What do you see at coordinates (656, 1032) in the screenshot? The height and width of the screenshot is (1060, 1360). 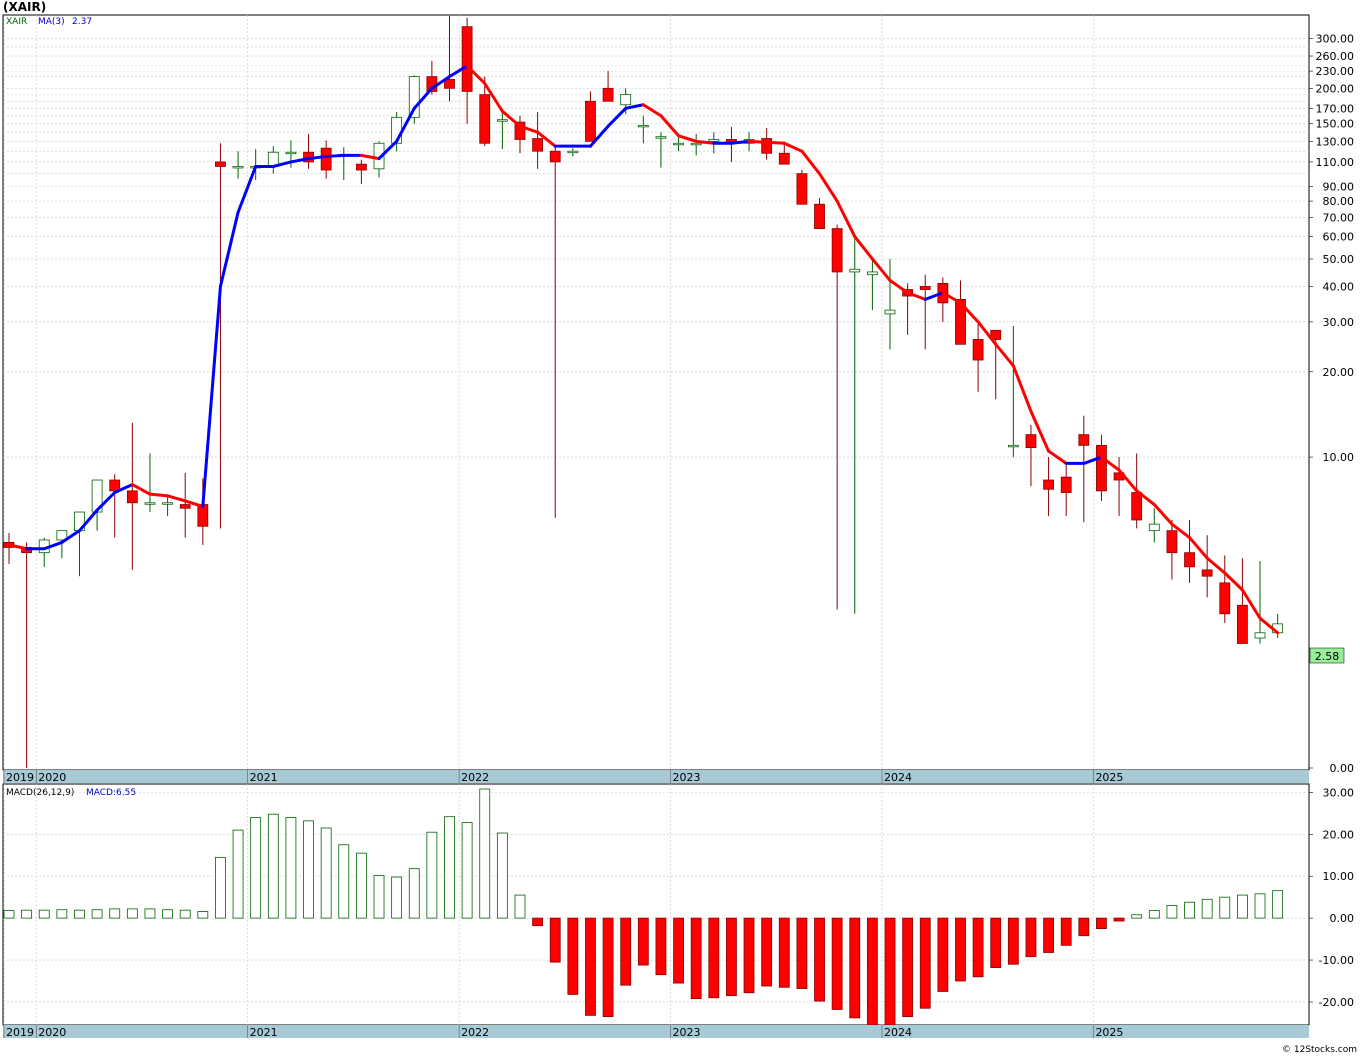 I see `macd-date-band: 2019 2020 2021 2022 2023 2024 2025` at bounding box center [656, 1032].